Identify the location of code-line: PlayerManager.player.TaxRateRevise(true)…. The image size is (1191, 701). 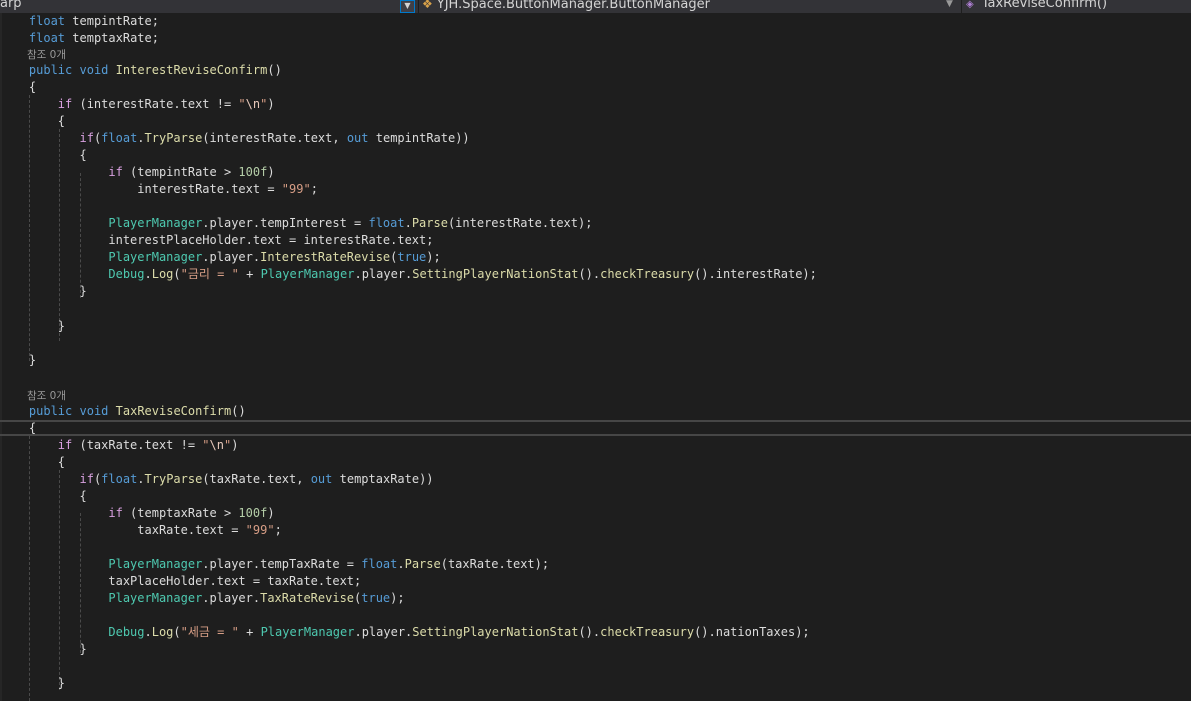
(256, 598).